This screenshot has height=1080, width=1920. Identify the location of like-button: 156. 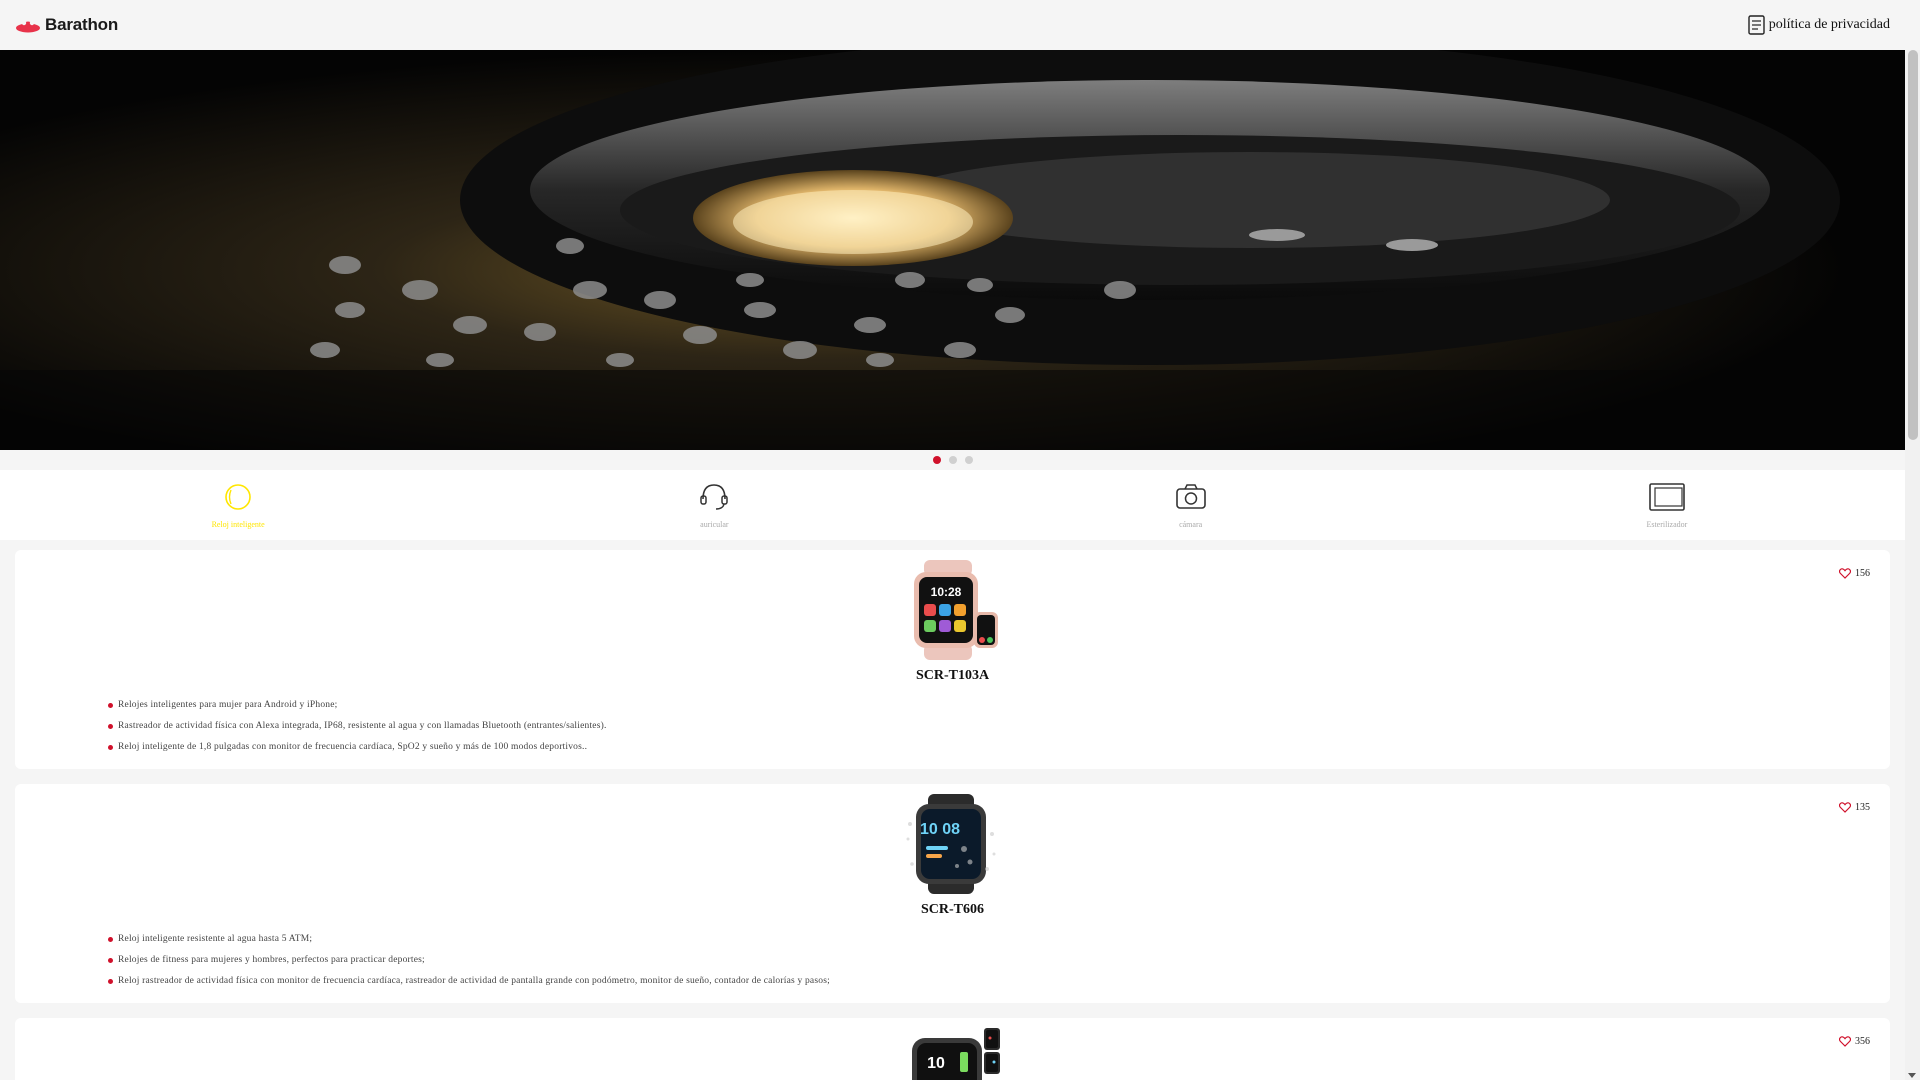
(1854, 573).